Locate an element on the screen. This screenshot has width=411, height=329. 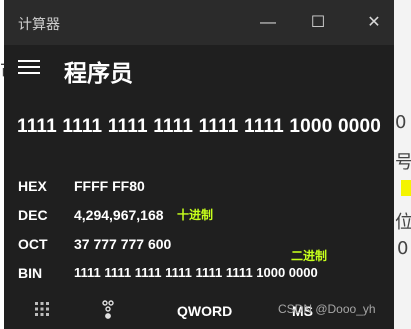
background-highlight is located at coordinates (406, 188).